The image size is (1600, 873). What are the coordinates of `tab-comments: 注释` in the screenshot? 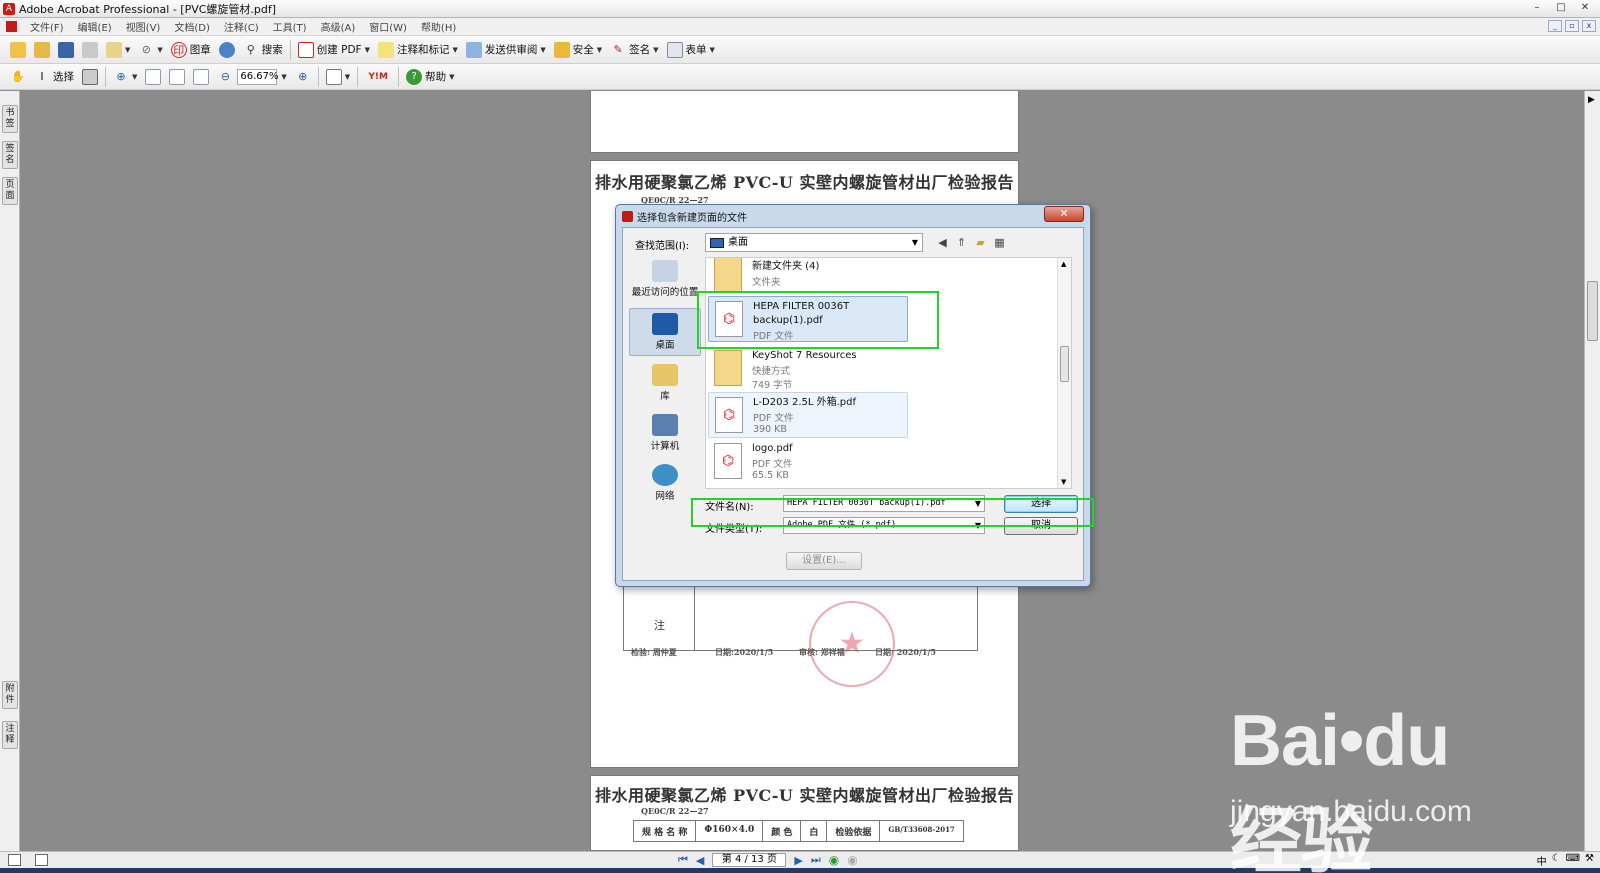 It's located at (10, 735).